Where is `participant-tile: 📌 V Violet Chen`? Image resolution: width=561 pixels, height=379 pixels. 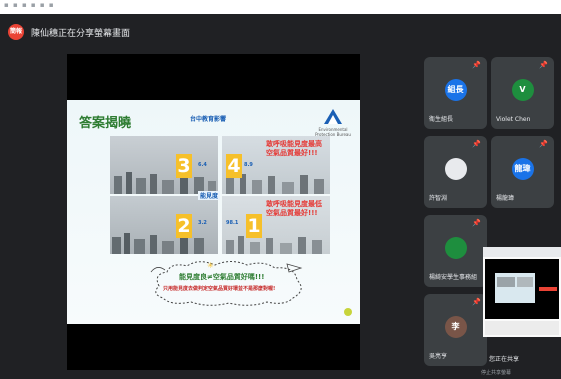 participant-tile: 📌 V Violet Chen is located at coordinates (522, 93).